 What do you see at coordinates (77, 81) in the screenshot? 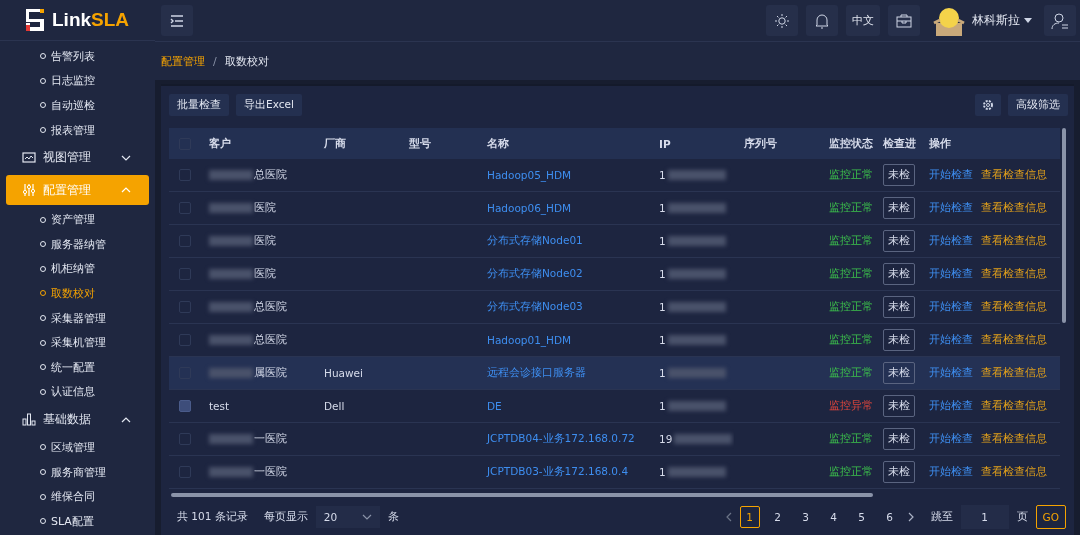
I see `menu-item: 日志监控` at bounding box center [77, 81].